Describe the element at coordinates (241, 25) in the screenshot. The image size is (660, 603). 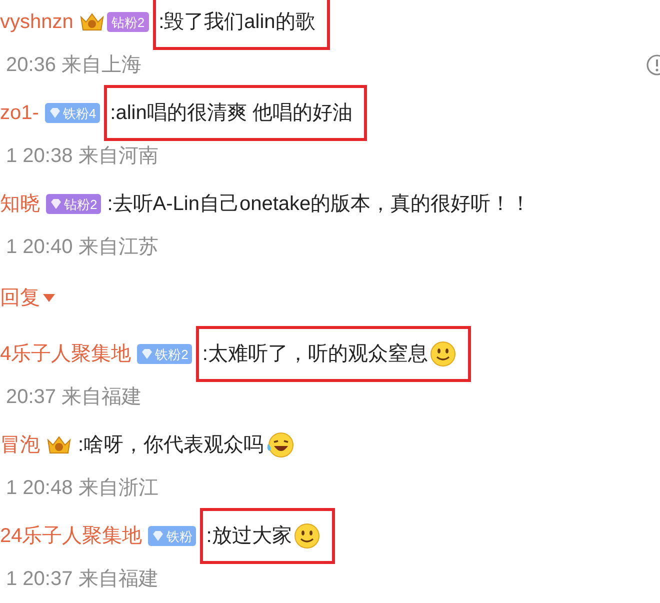
I see `highlighted-comment-text: :毁了我们alin的歌` at that location.